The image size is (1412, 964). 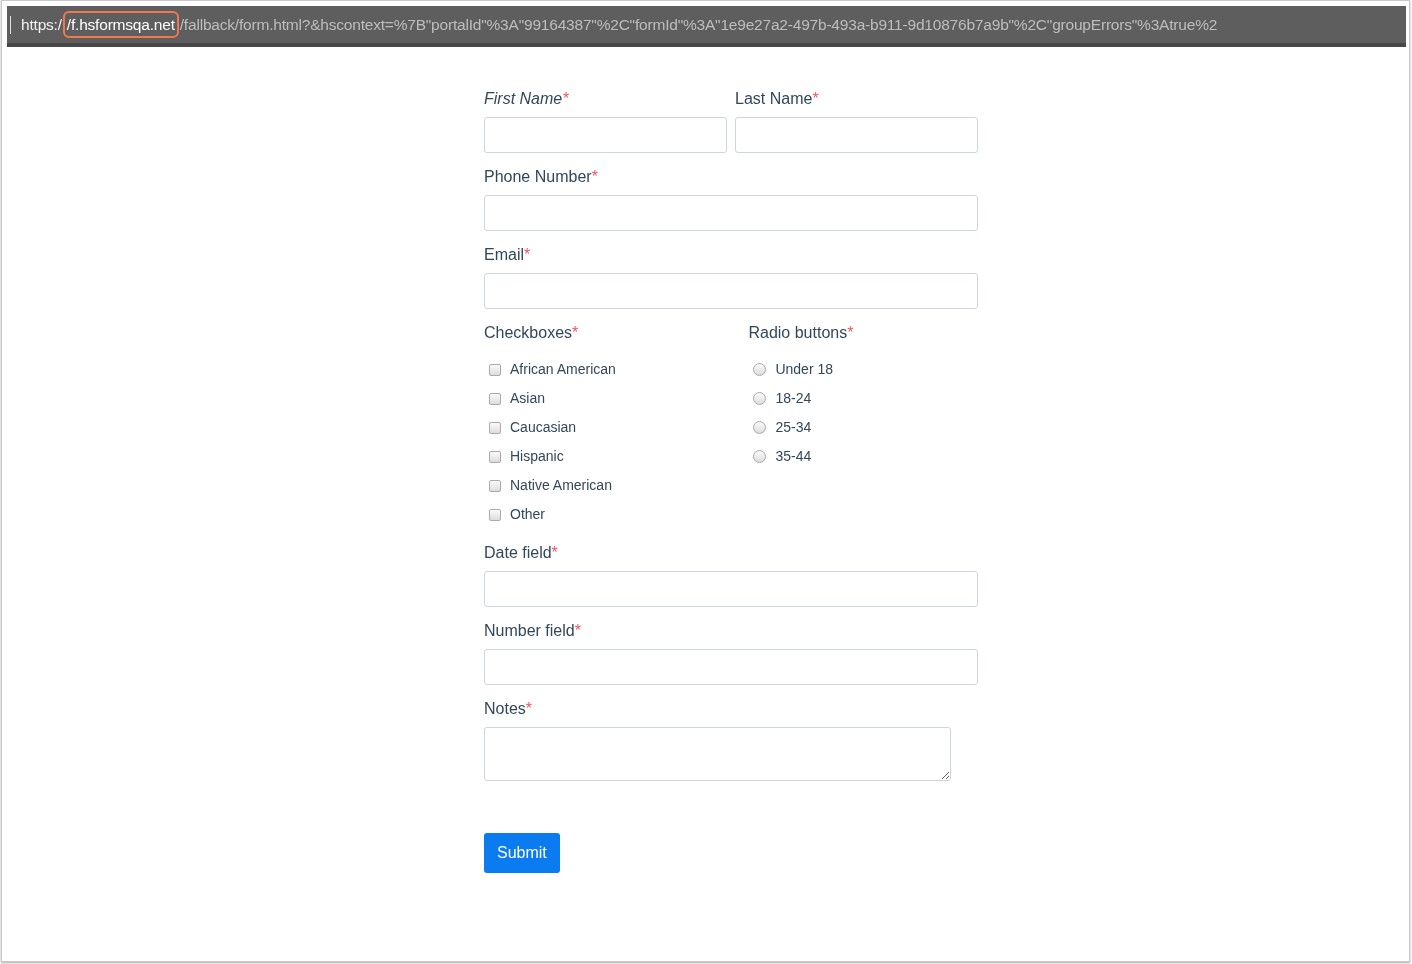 I want to click on option-label: 35-44, so click(x=793, y=456).